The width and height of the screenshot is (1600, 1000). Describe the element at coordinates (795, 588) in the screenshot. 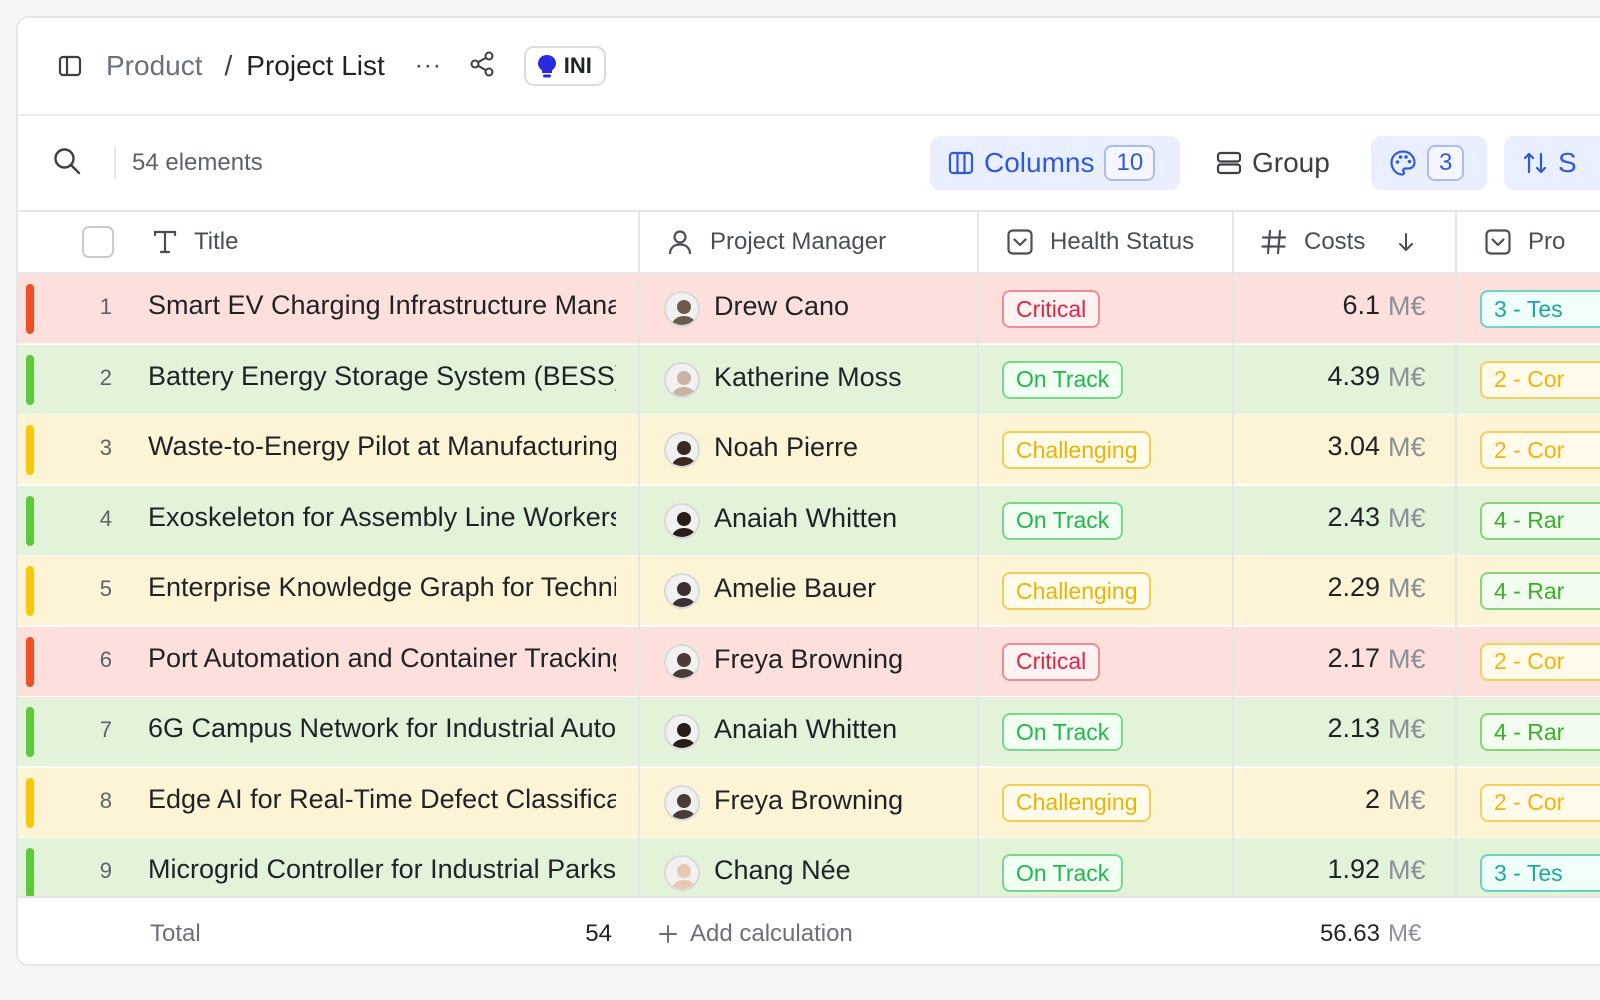

I see `project-manager-name: Amelie Bauer` at that location.